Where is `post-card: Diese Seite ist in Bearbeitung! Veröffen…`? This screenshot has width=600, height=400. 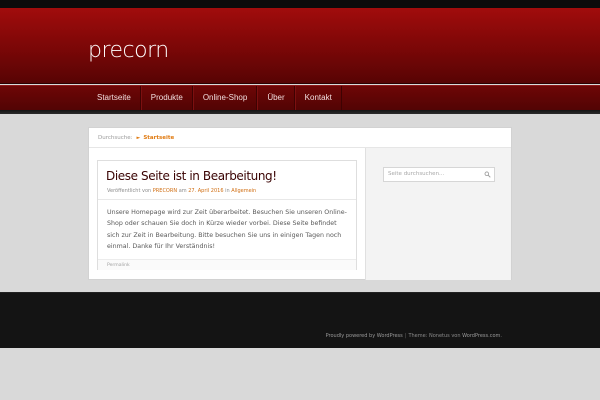 post-card: Diese Seite ist in Bearbeitung! Veröffen… is located at coordinates (227, 215).